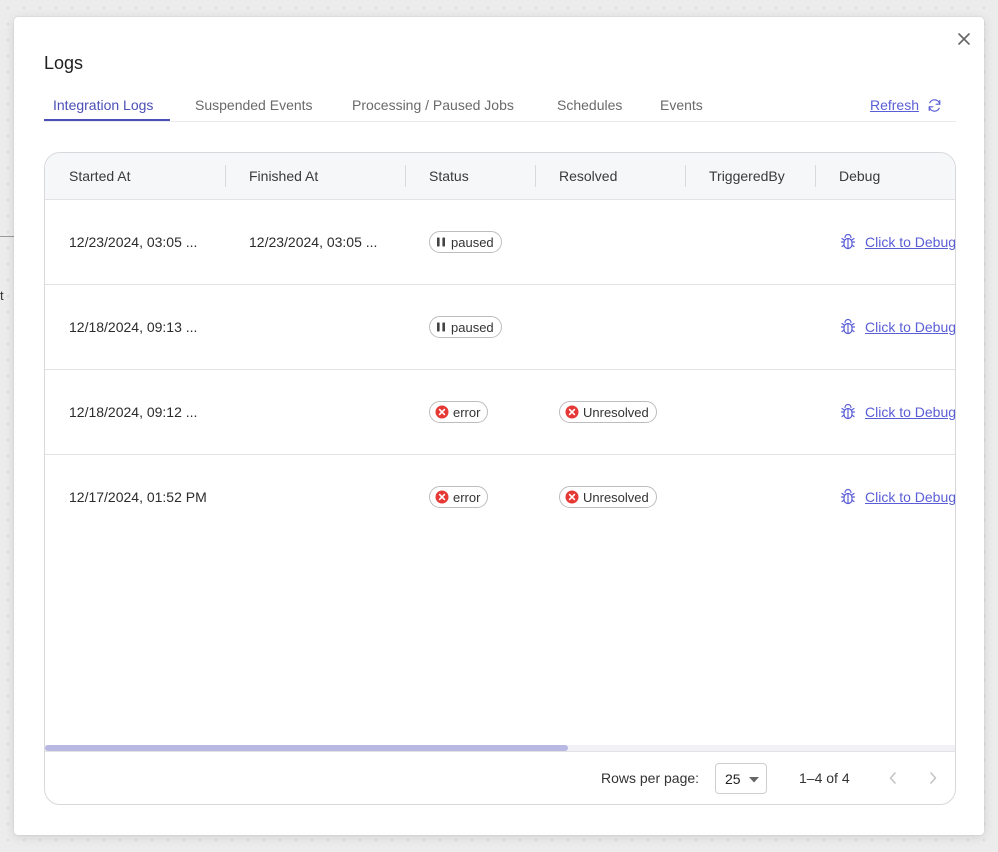  What do you see at coordinates (681, 105) in the screenshot?
I see `tab-label: Events` at bounding box center [681, 105].